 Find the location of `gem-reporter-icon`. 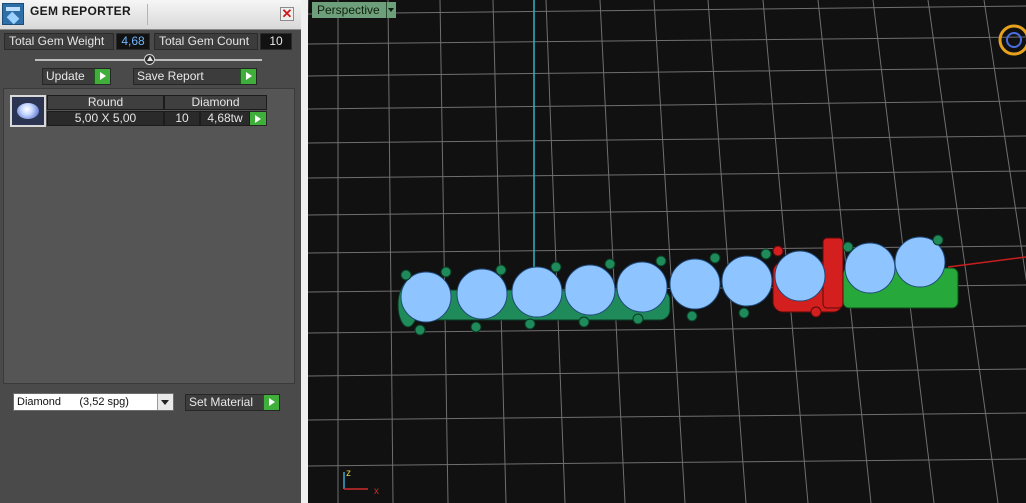

gem-reporter-icon is located at coordinates (13, 14).